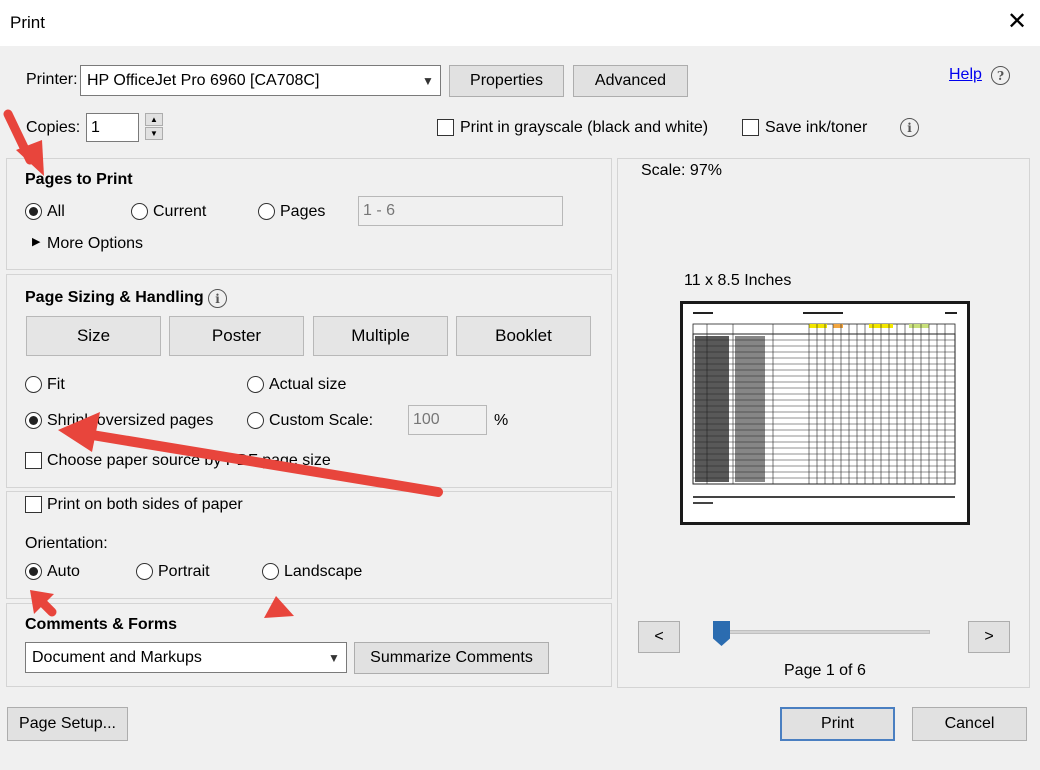  Describe the element at coordinates (255, 384) in the screenshot. I see `actual-size-radio` at that location.